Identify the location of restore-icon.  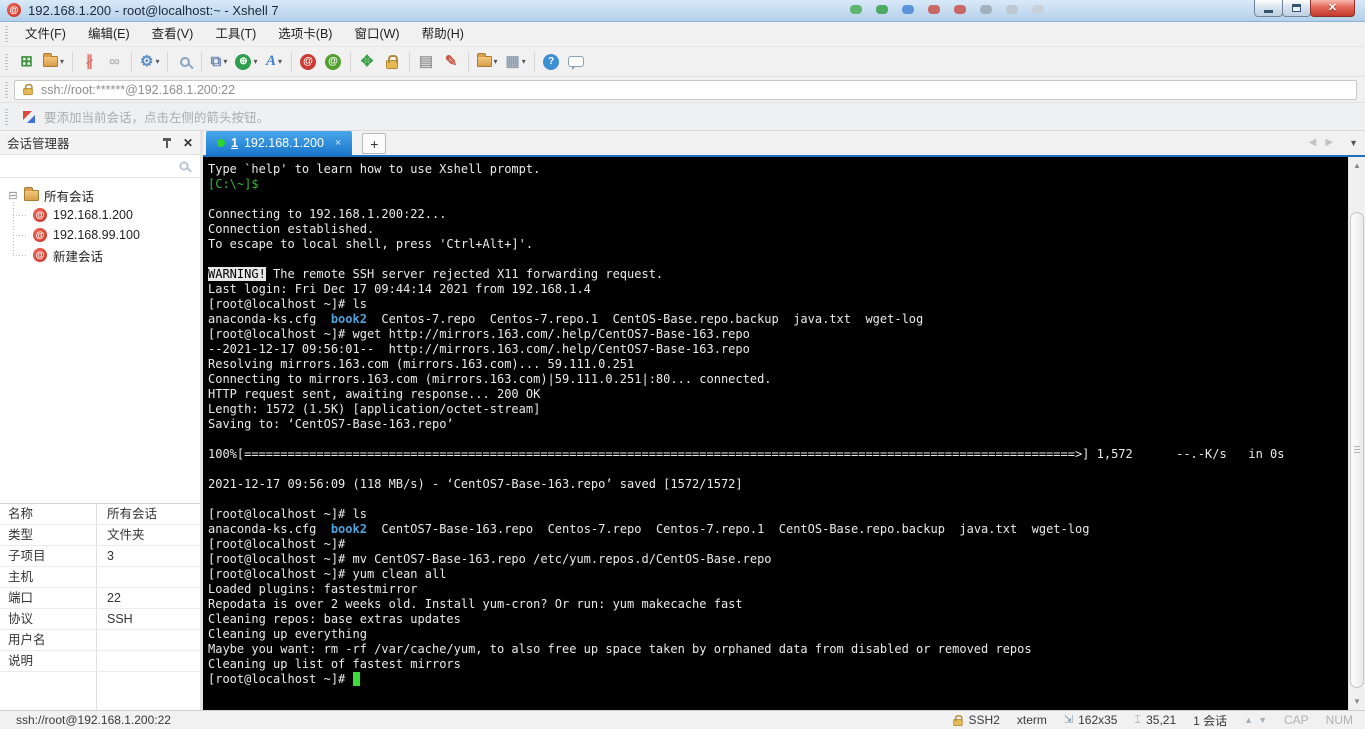
(1296, 8).